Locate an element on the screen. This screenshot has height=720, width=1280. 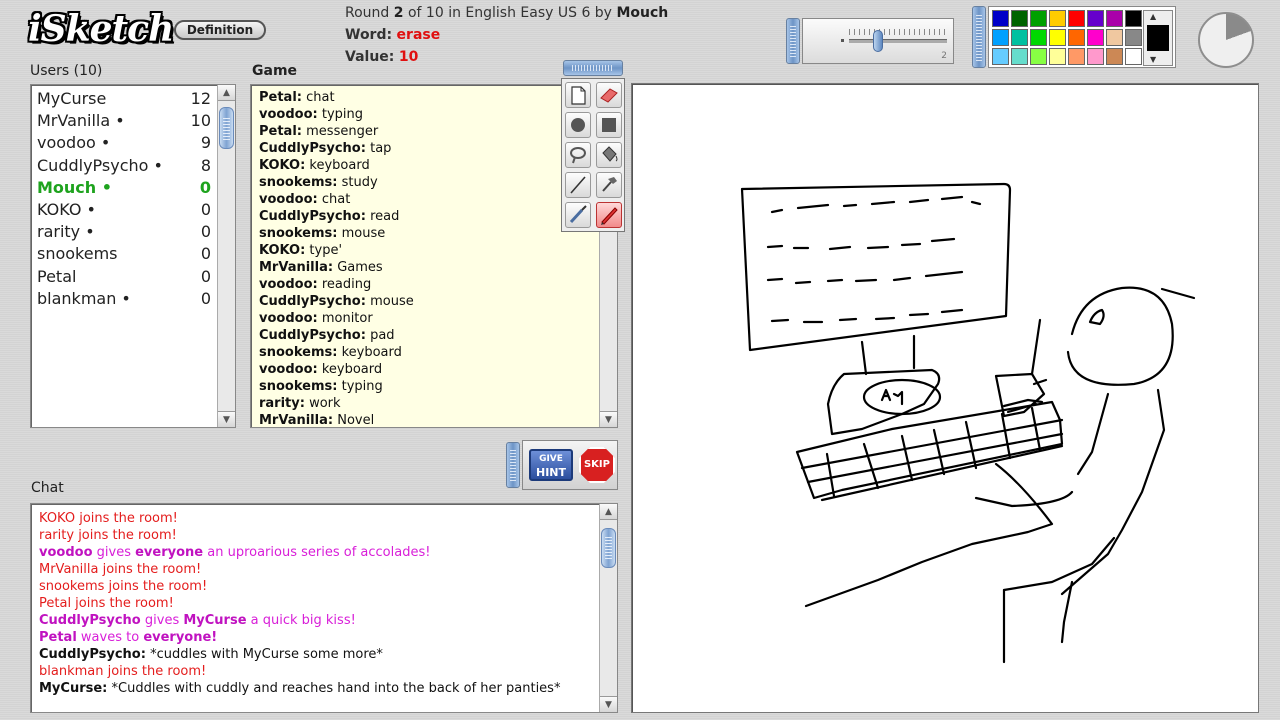
bucket-icon is located at coordinates (609, 157).